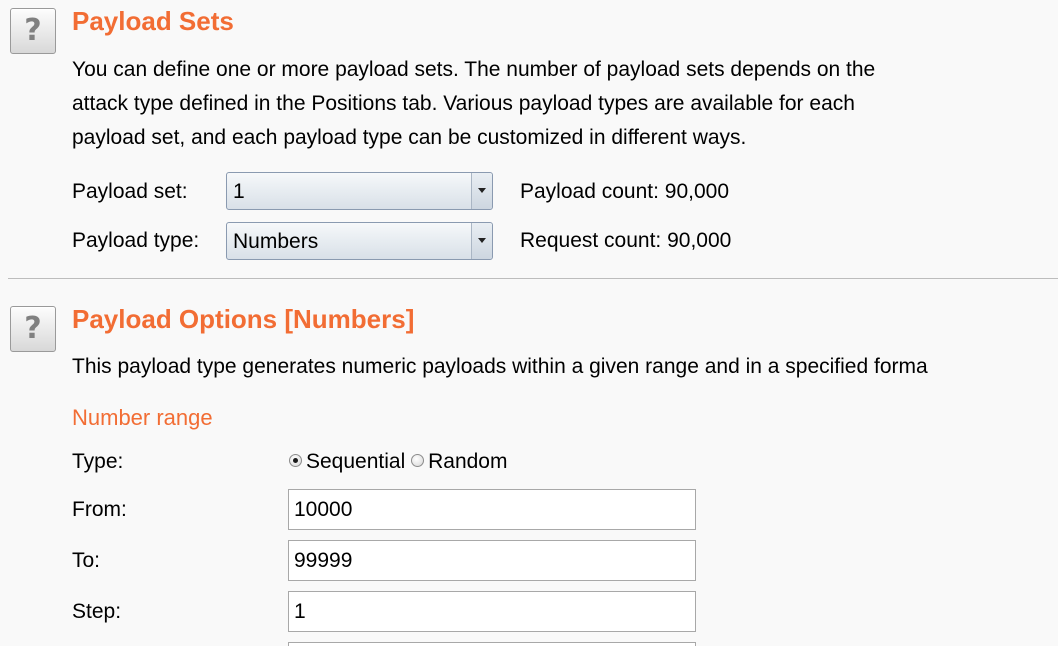  Describe the element at coordinates (492, 509) in the screenshot. I see `from-input` at that location.